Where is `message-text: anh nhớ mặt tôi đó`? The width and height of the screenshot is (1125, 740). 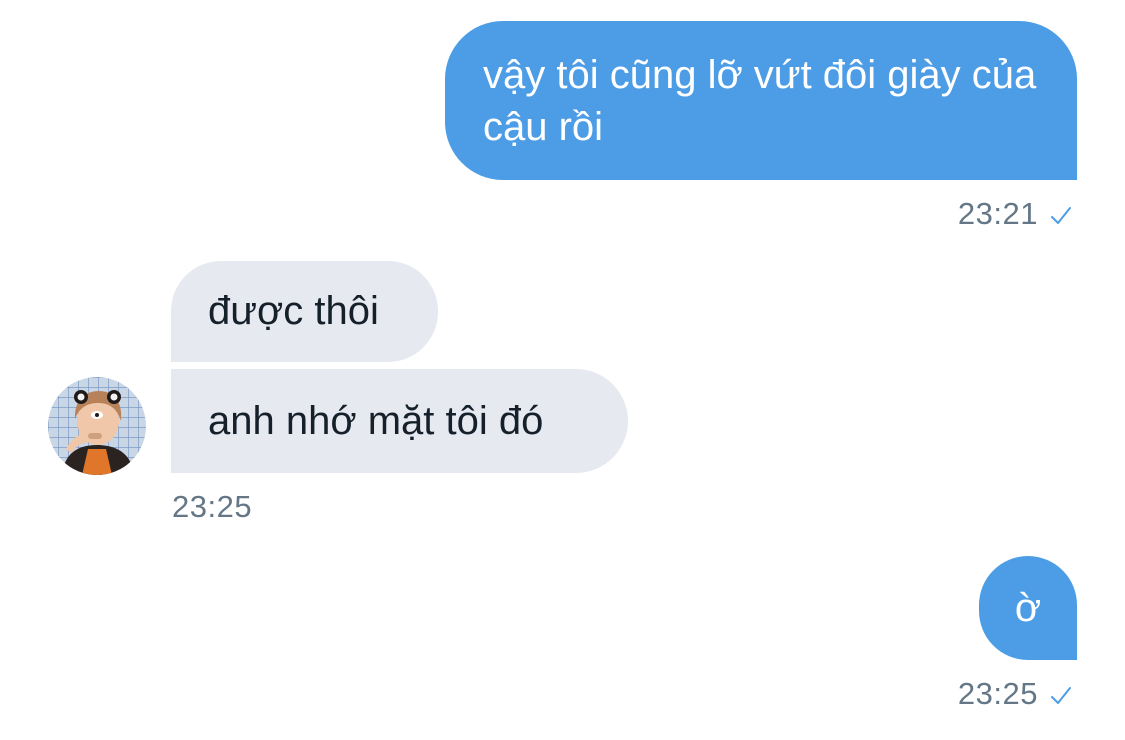
message-text: anh nhớ mặt tôi đó is located at coordinates (376, 421).